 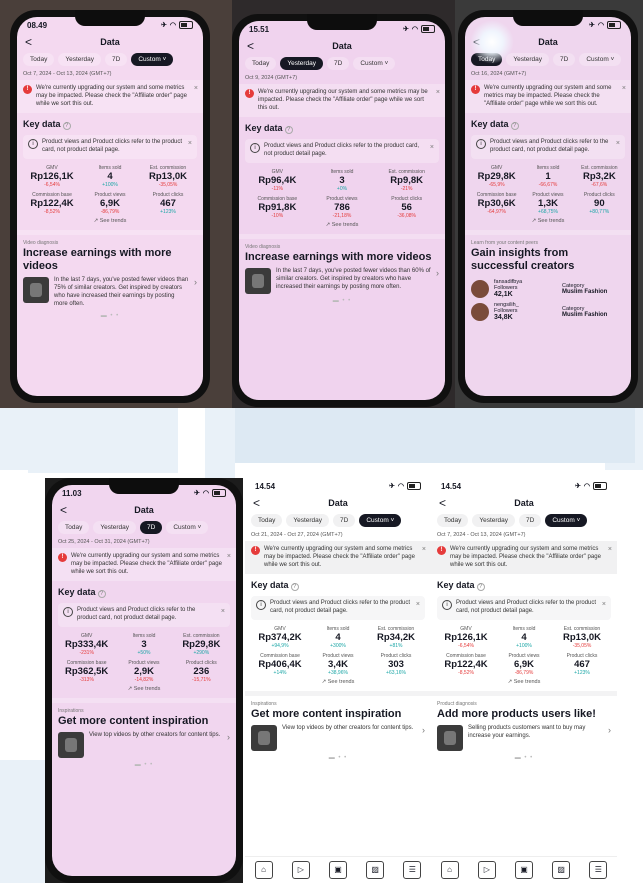 What do you see at coordinates (277, 207) in the screenshot?
I see `metric-cell: Commission base Rp91,8K -10%` at bounding box center [277, 207].